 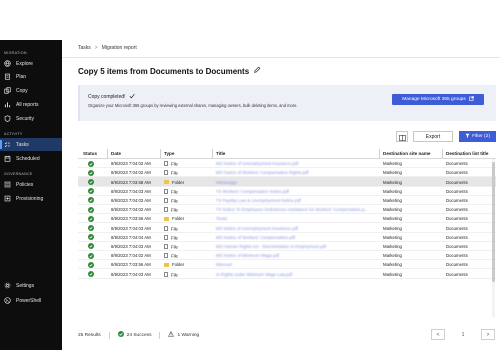 What do you see at coordinates (90, 153) in the screenshot?
I see `column-header-status: Status` at bounding box center [90, 153].